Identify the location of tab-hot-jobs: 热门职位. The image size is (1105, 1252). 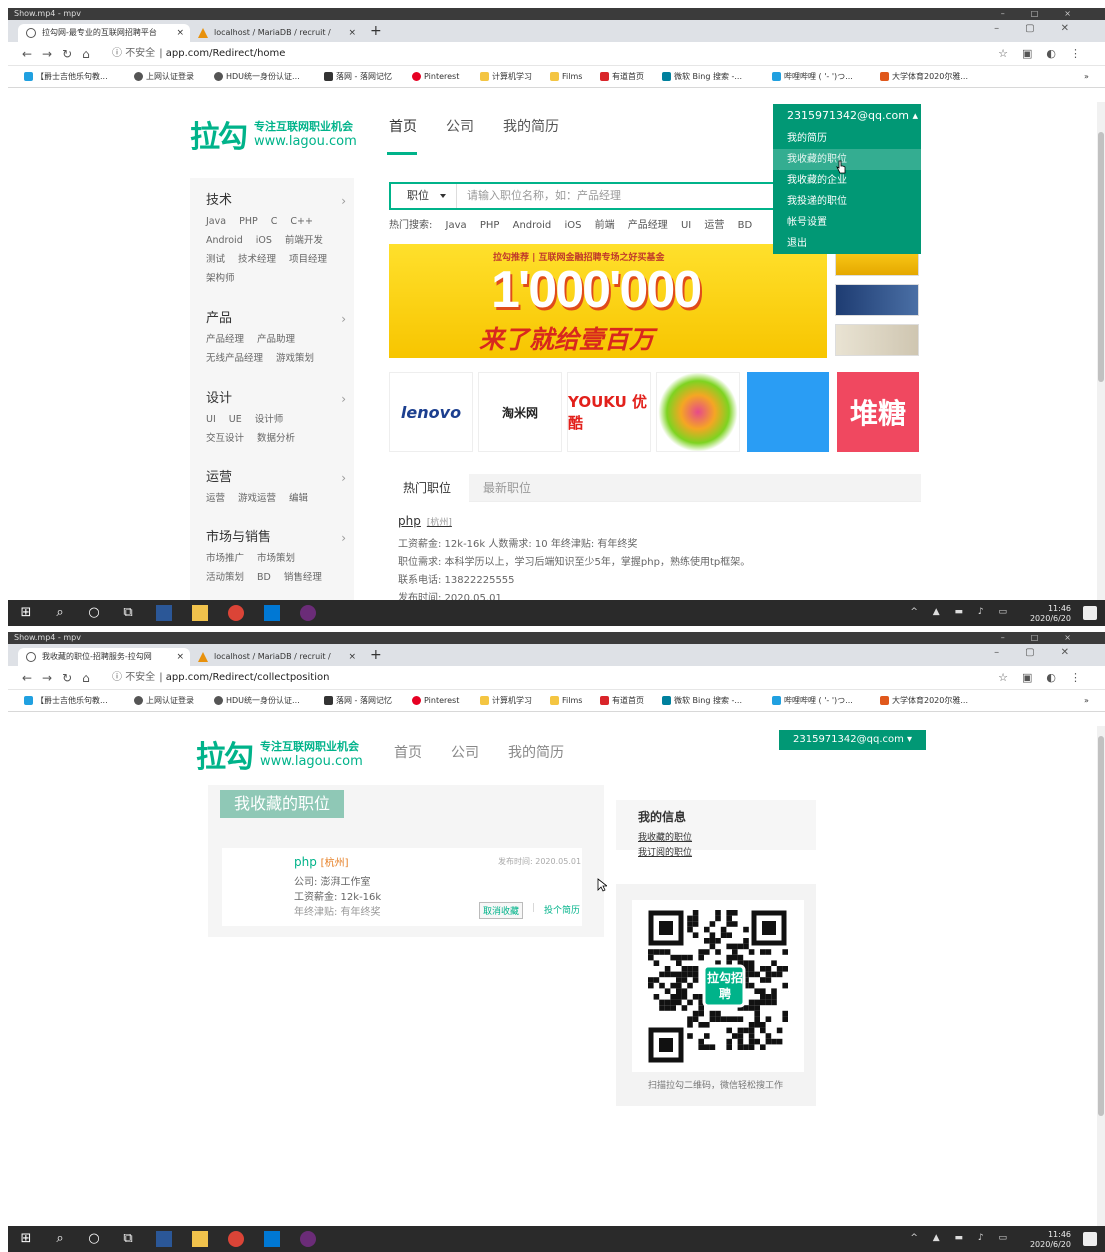
(429, 488).